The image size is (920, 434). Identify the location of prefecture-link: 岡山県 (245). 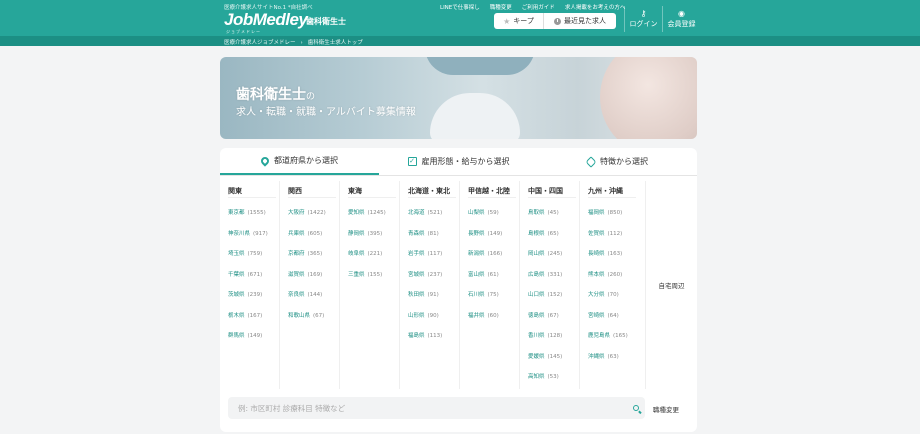
(553, 259).